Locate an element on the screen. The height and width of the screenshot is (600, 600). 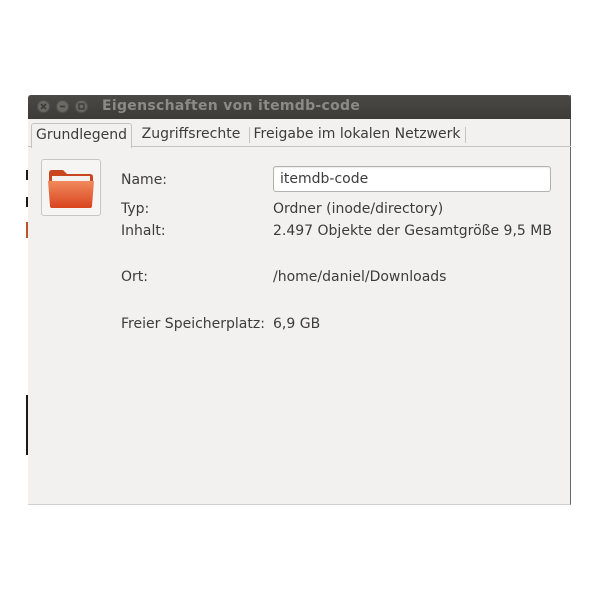
content-label: Inhalt: is located at coordinates (143, 231).